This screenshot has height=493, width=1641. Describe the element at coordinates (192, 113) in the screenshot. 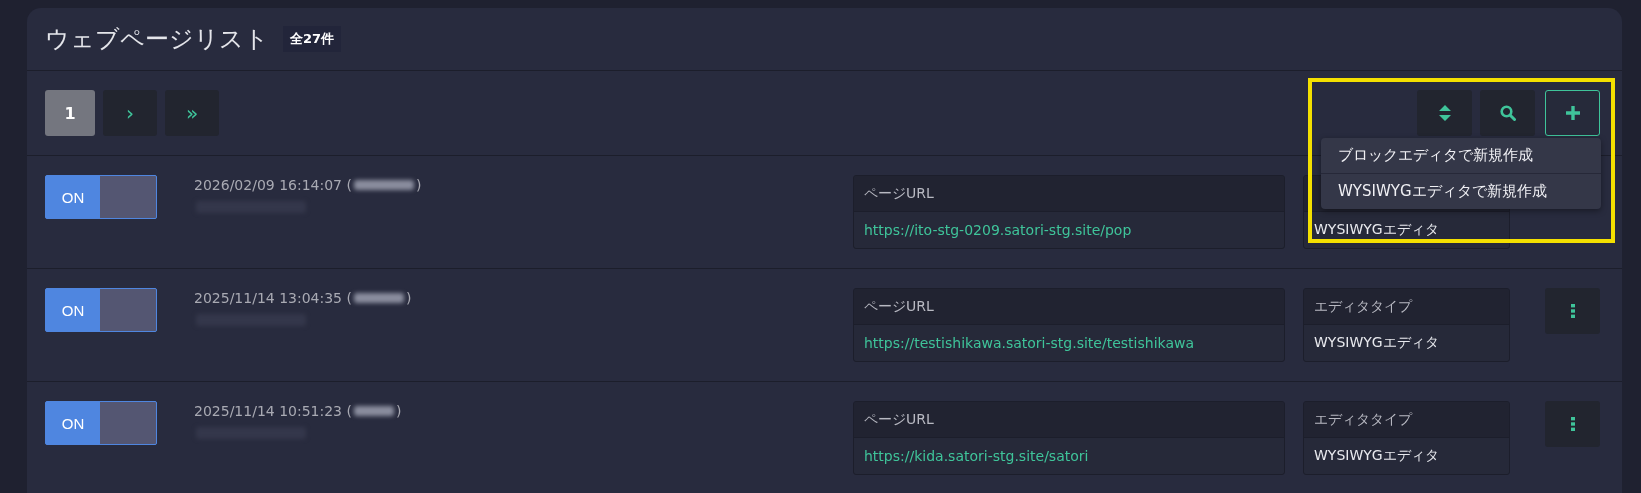

I see `last-page-button: »` at that location.